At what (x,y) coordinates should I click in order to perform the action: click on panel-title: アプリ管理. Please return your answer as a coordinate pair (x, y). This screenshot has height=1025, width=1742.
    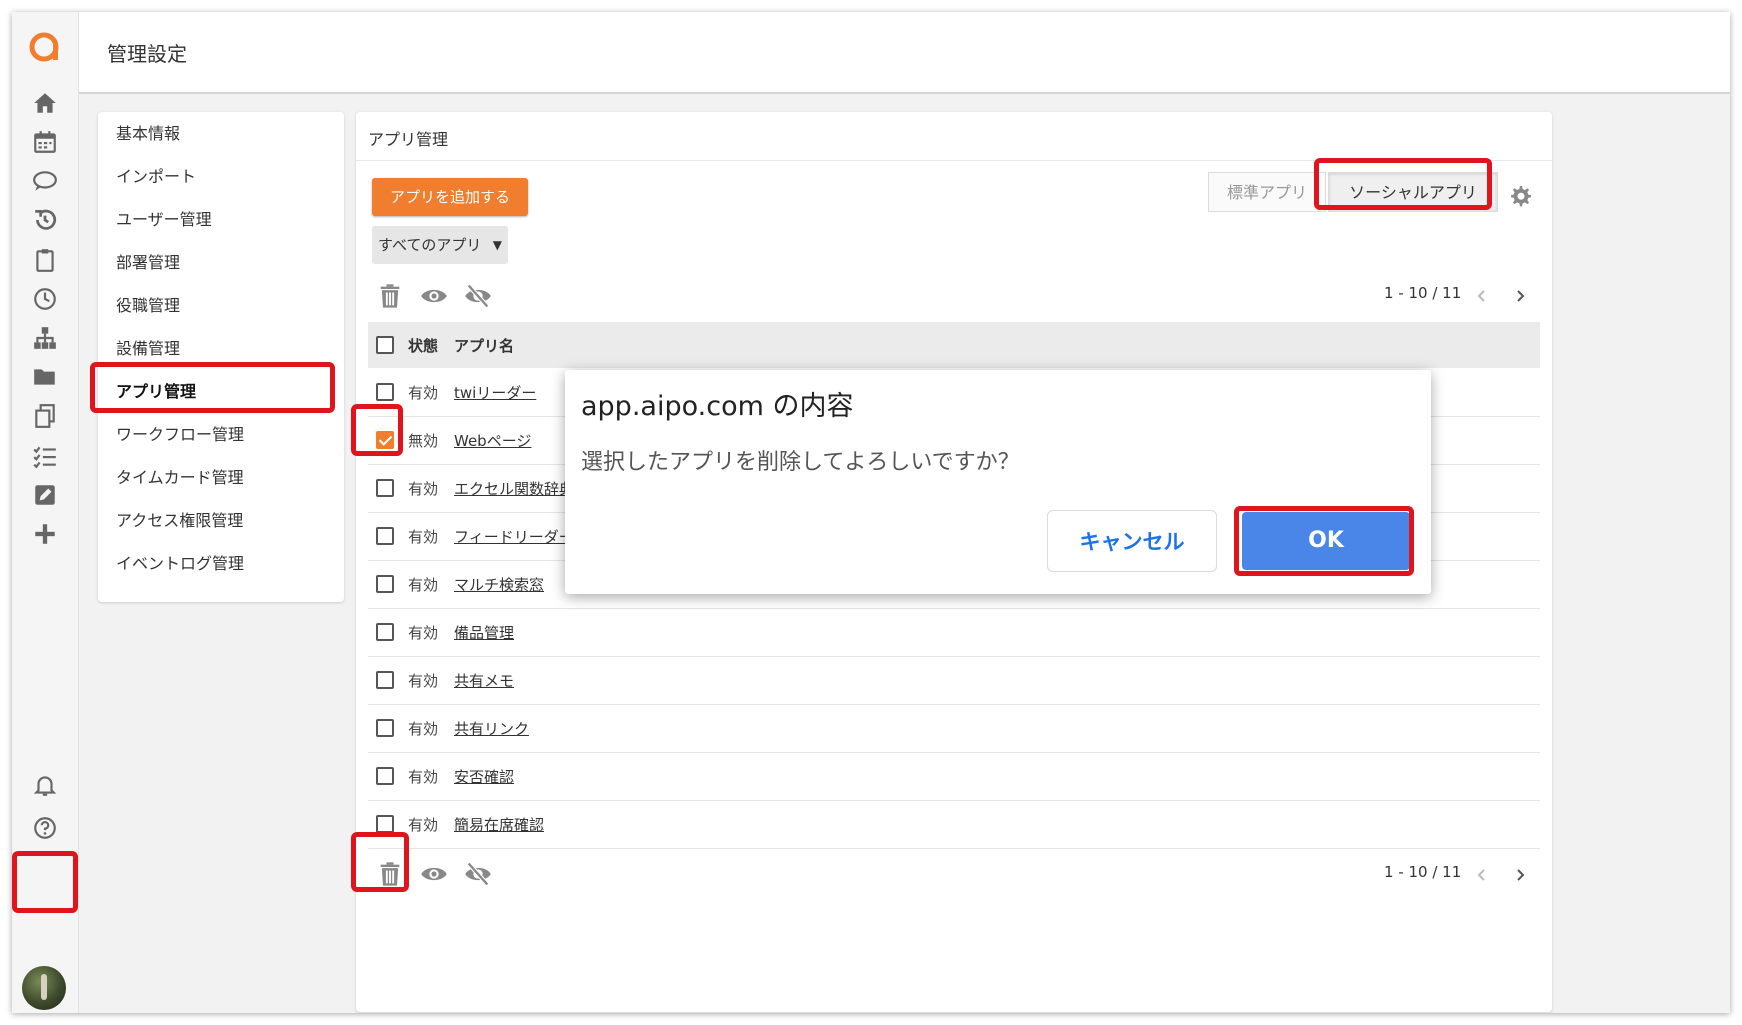
    Looking at the image, I should click on (408, 139).